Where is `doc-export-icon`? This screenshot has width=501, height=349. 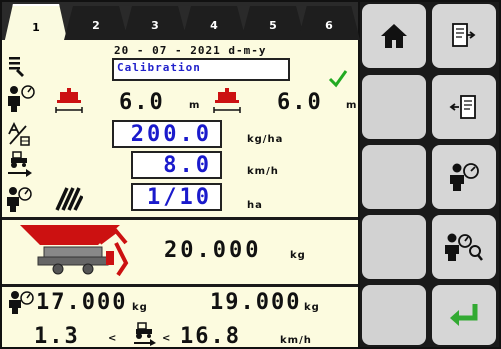
doc-export-icon is located at coordinates (464, 35).